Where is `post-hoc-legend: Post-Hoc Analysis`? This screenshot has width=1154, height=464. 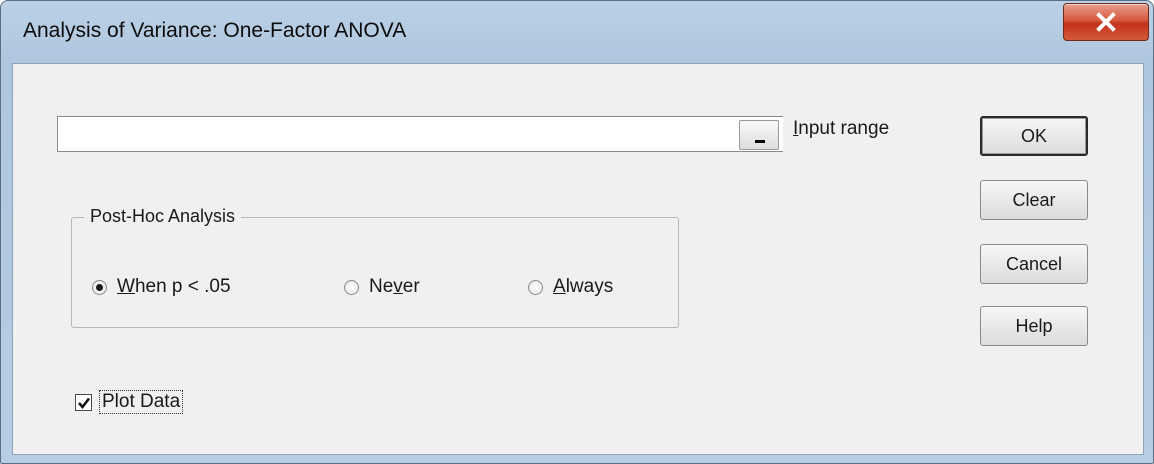
post-hoc-legend: Post-Hoc Analysis is located at coordinates (163, 216).